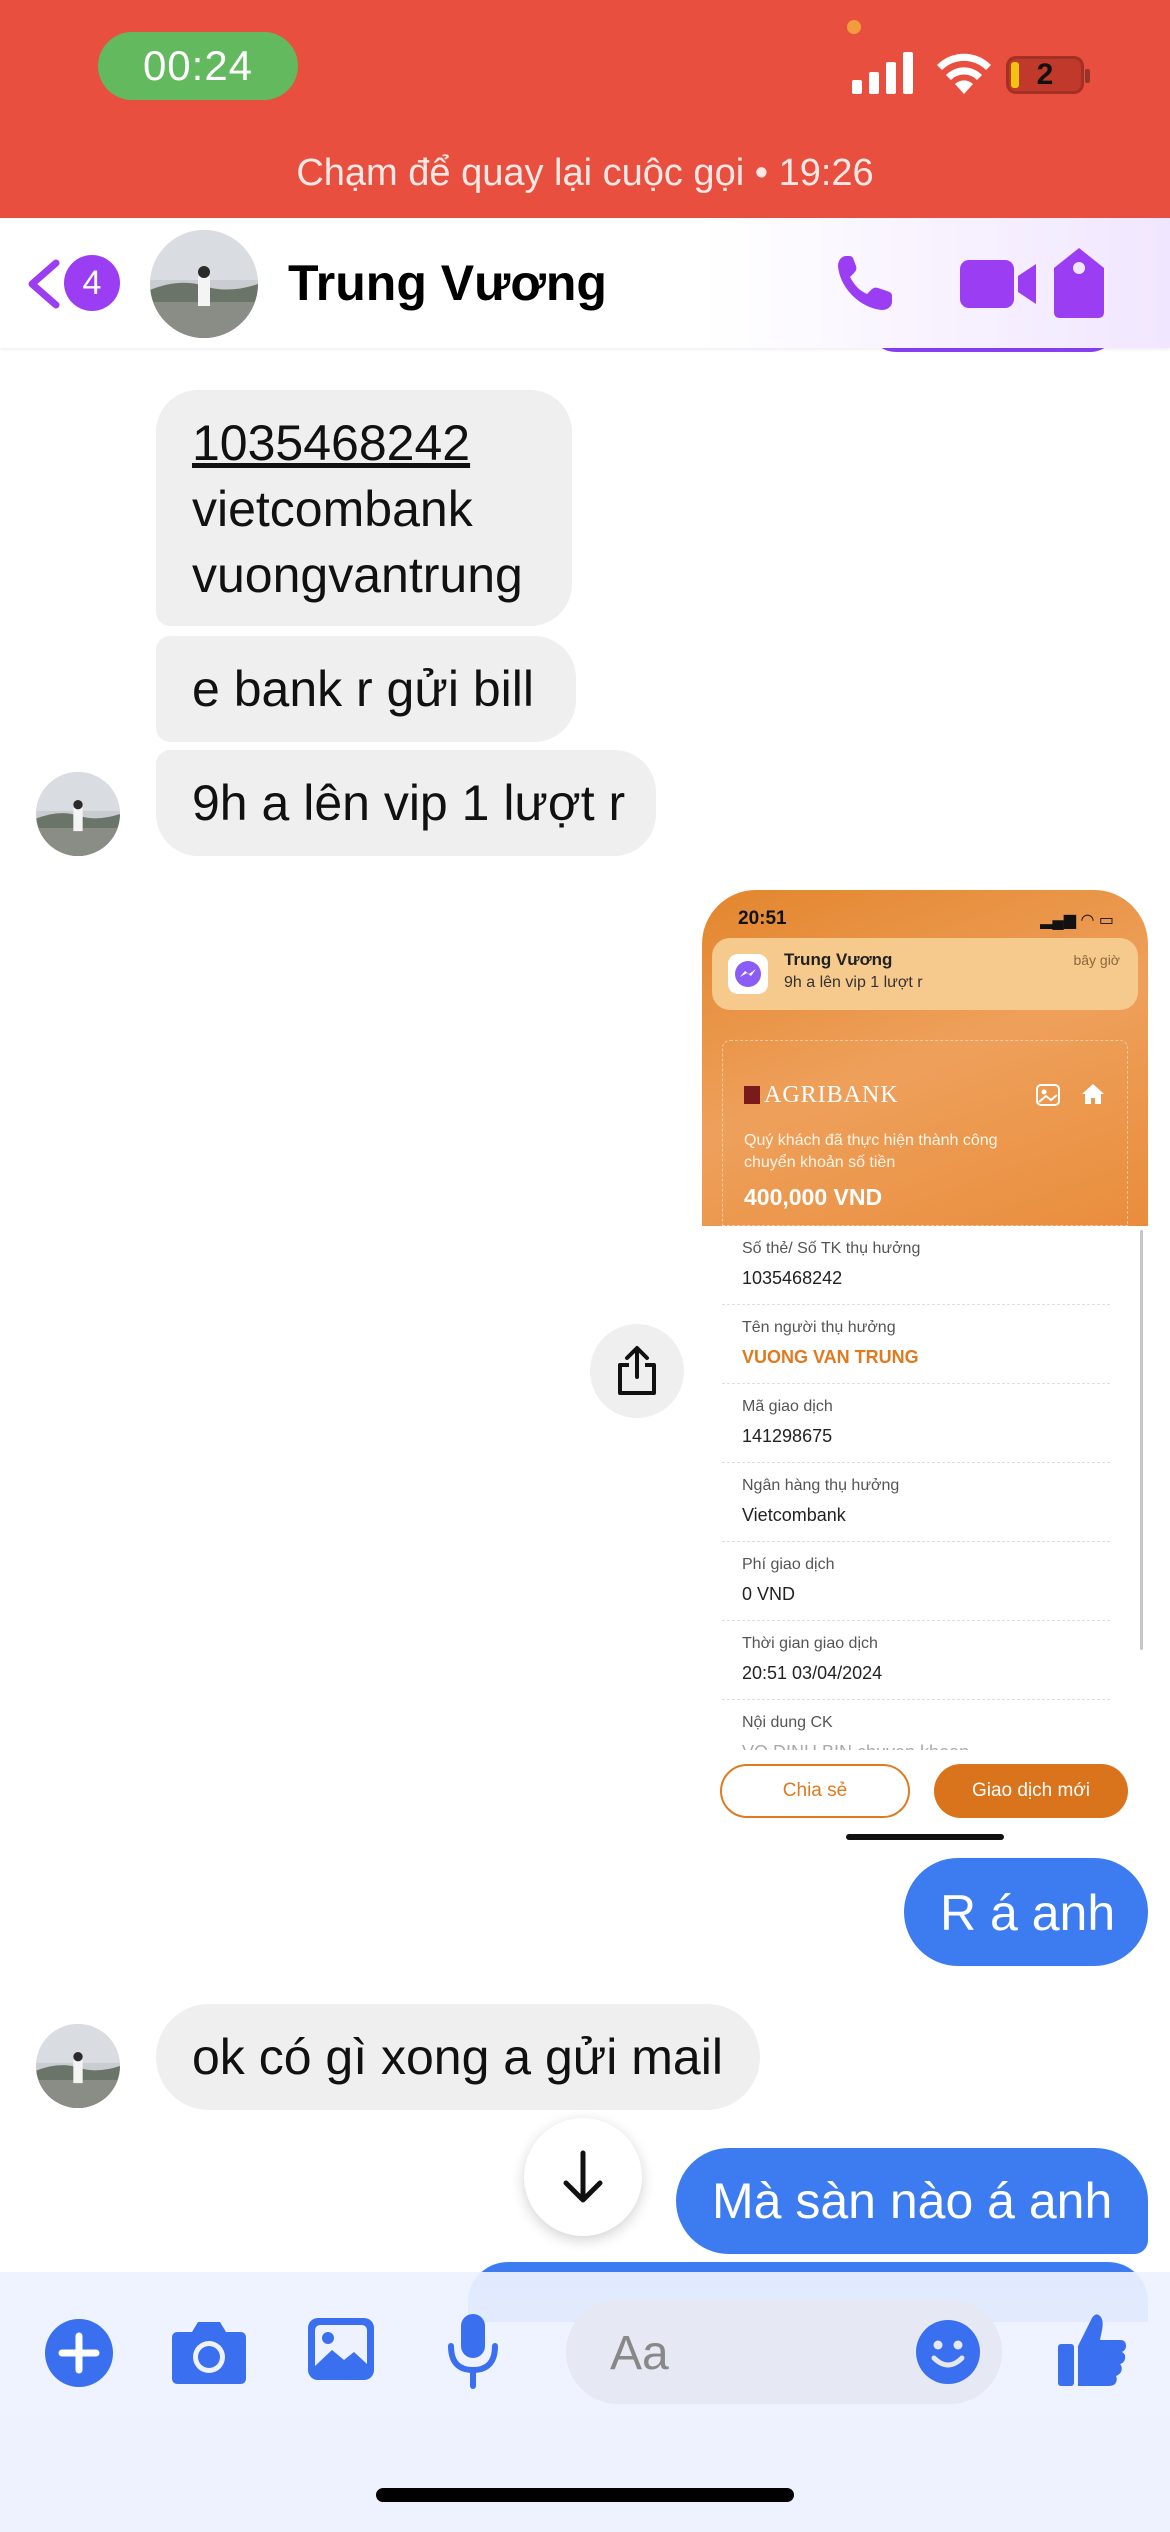 The height and width of the screenshot is (2532, 1170). Describe the element at coordinates (882, 73) in the screenshot. I see `cellular-signal-icon` at that location.